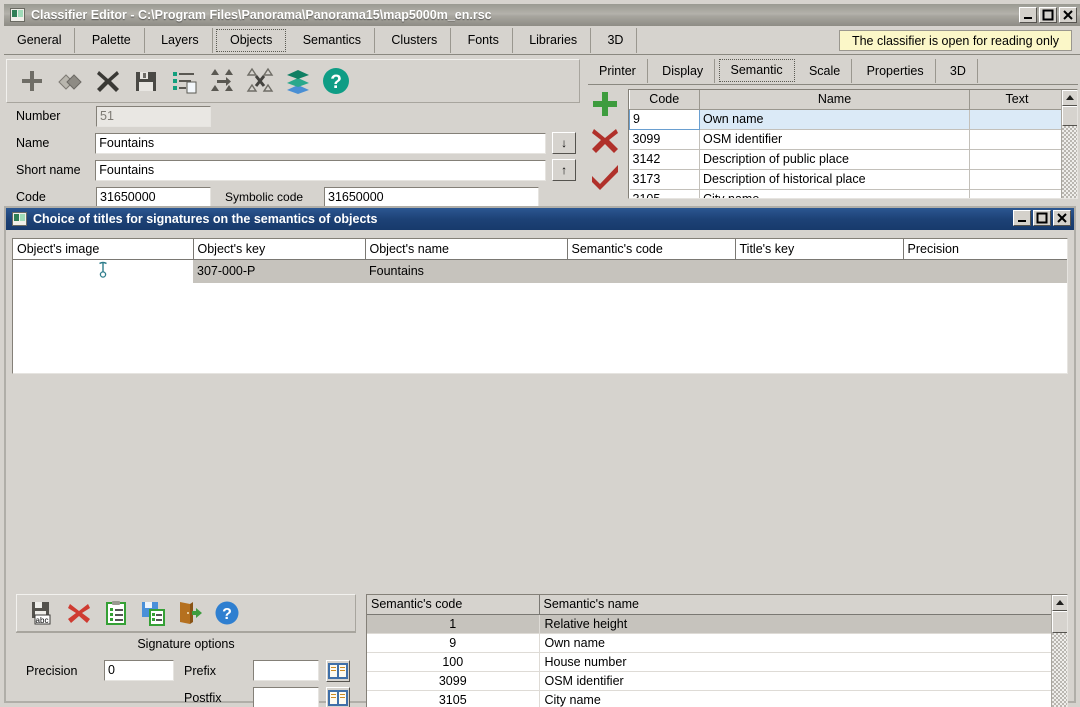  What do you see at coordinates (756, 70) in the screenshot?
I see `tab-semantic: Semantic` at bounding box center [756, 70].